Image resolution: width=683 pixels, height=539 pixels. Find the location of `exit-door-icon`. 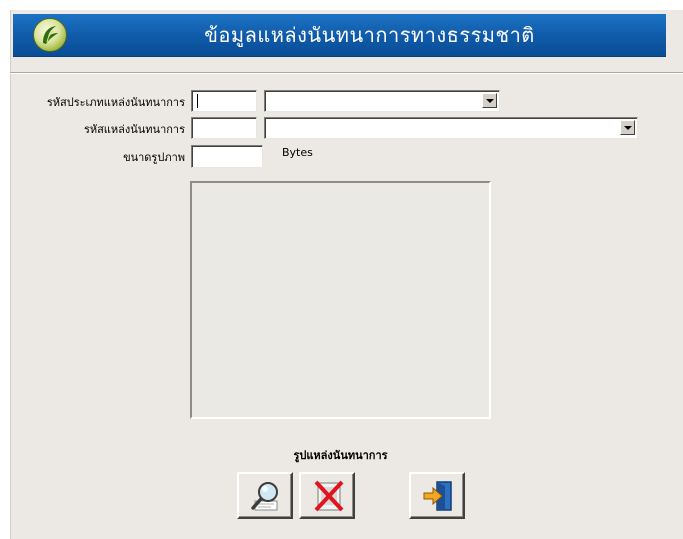

exit-door-icon is located at coordinates (437, 496).